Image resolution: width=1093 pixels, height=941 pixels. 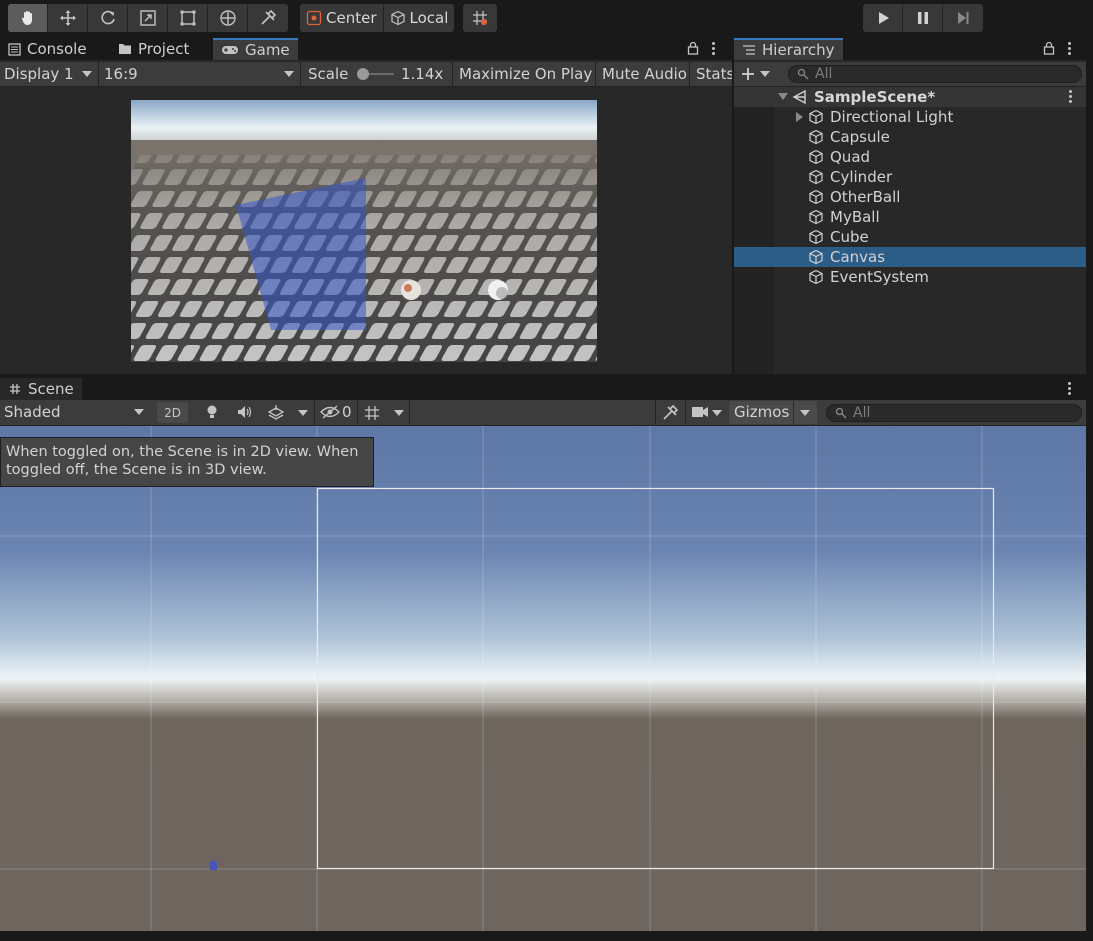 I want to click on tab-scene-label: Scene, so click(x=51, y=389).